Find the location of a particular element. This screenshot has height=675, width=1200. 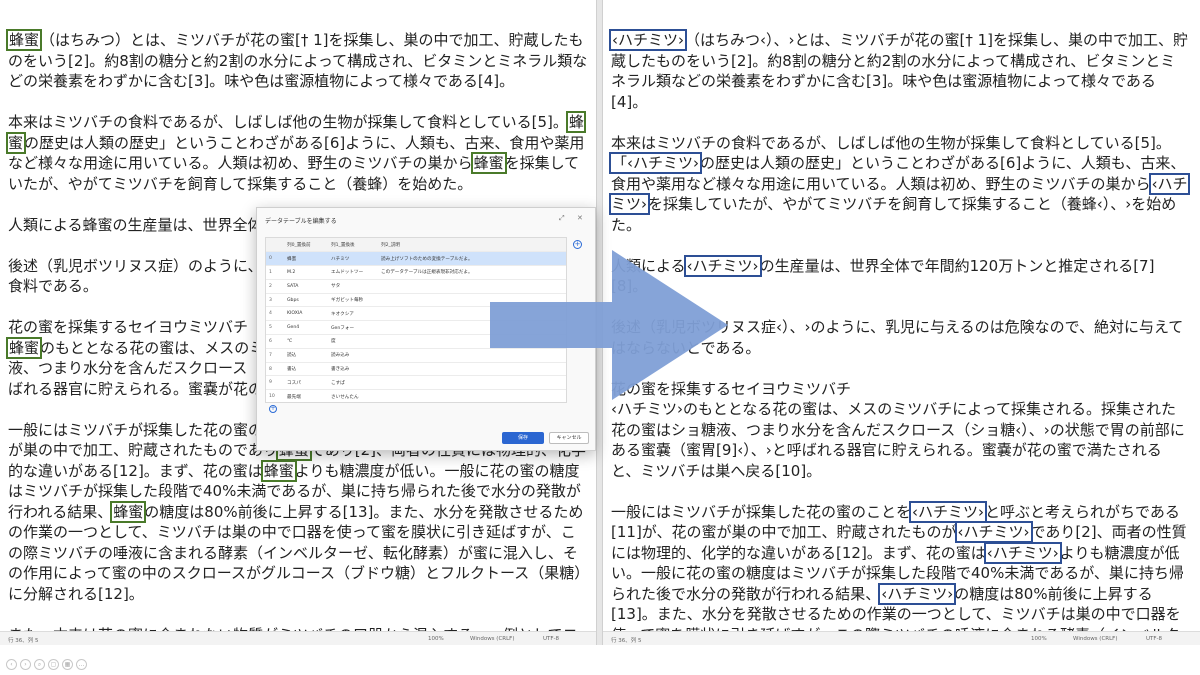

row-index: 2 is located at coordinates (275, 286).